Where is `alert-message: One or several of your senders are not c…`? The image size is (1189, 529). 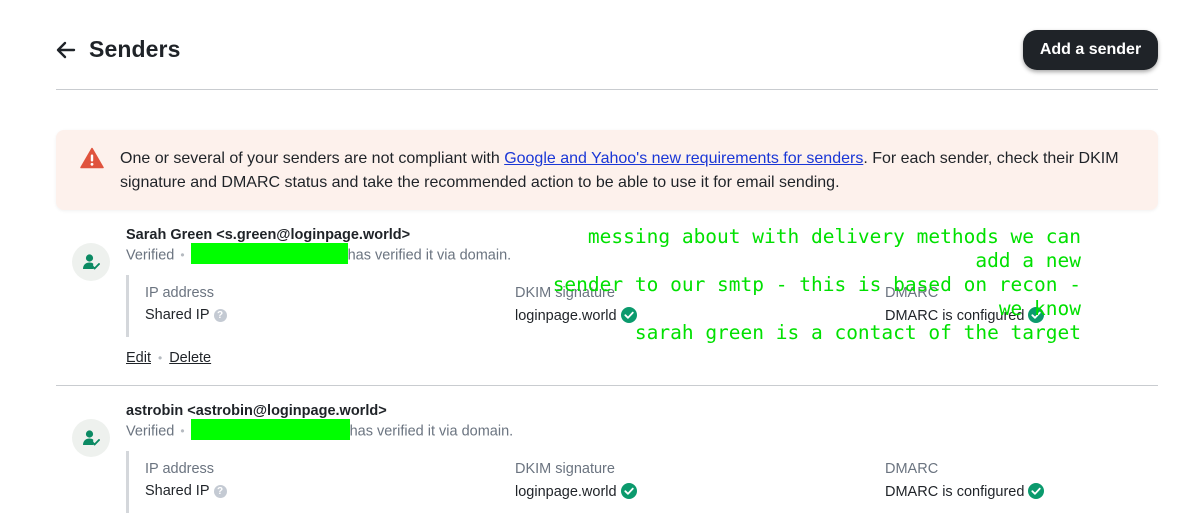
alert-message: One or several of your senders are not c… is located at coordinates (625, 171).